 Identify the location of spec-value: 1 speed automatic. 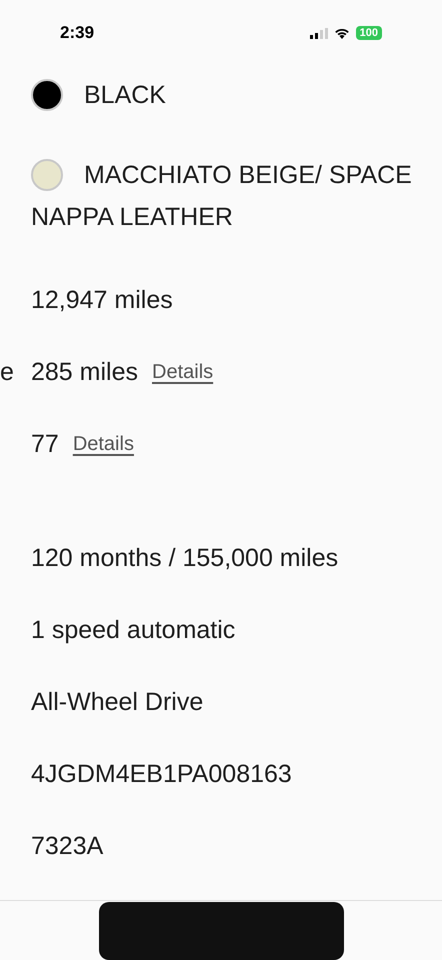
(133, 630).